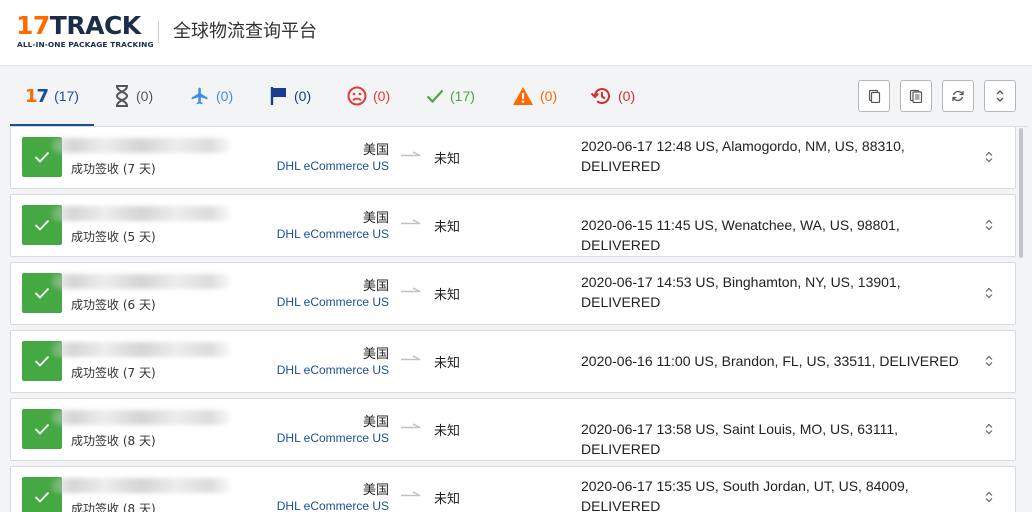  I want to click on refresh-button, so click(958, 96).